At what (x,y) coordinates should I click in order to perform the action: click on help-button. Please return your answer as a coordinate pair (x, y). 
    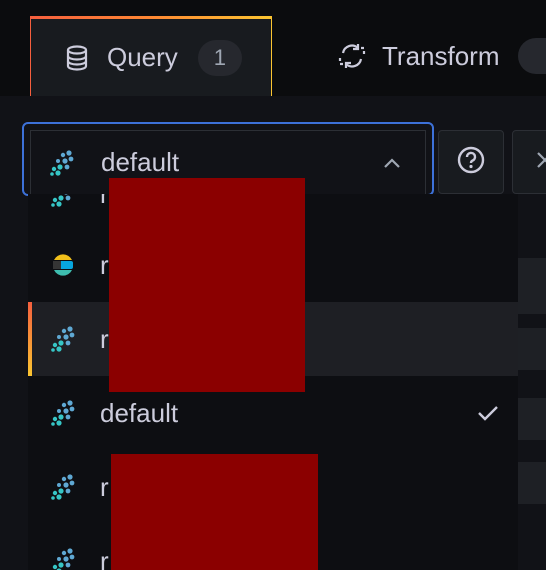
    Looking at the image, I should click on (471, 162).